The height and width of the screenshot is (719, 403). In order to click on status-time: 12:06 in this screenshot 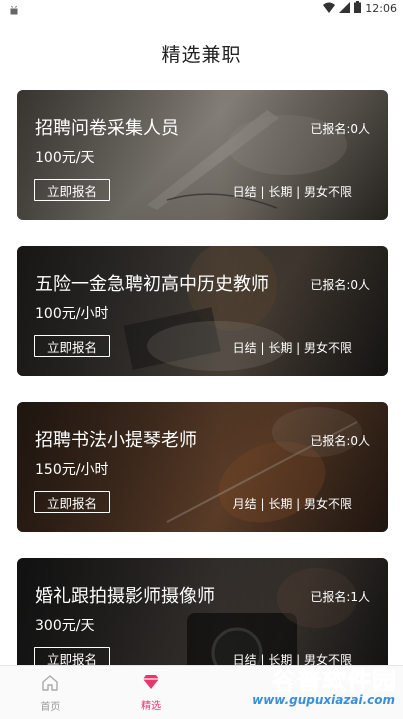, I will do `click(381, 8)`.